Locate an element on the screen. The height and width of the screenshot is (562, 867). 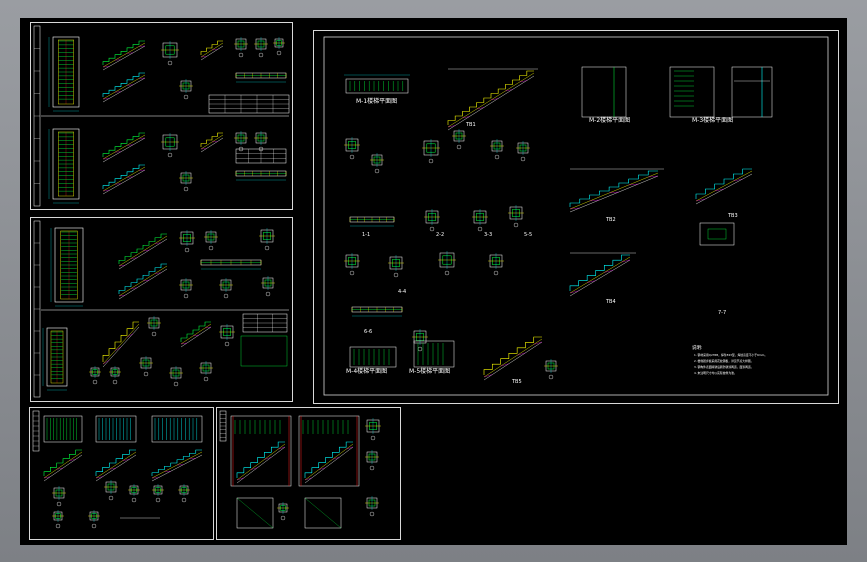
view-label-m5: M-5楼梯平面图 is located at coordinates (429, 371).